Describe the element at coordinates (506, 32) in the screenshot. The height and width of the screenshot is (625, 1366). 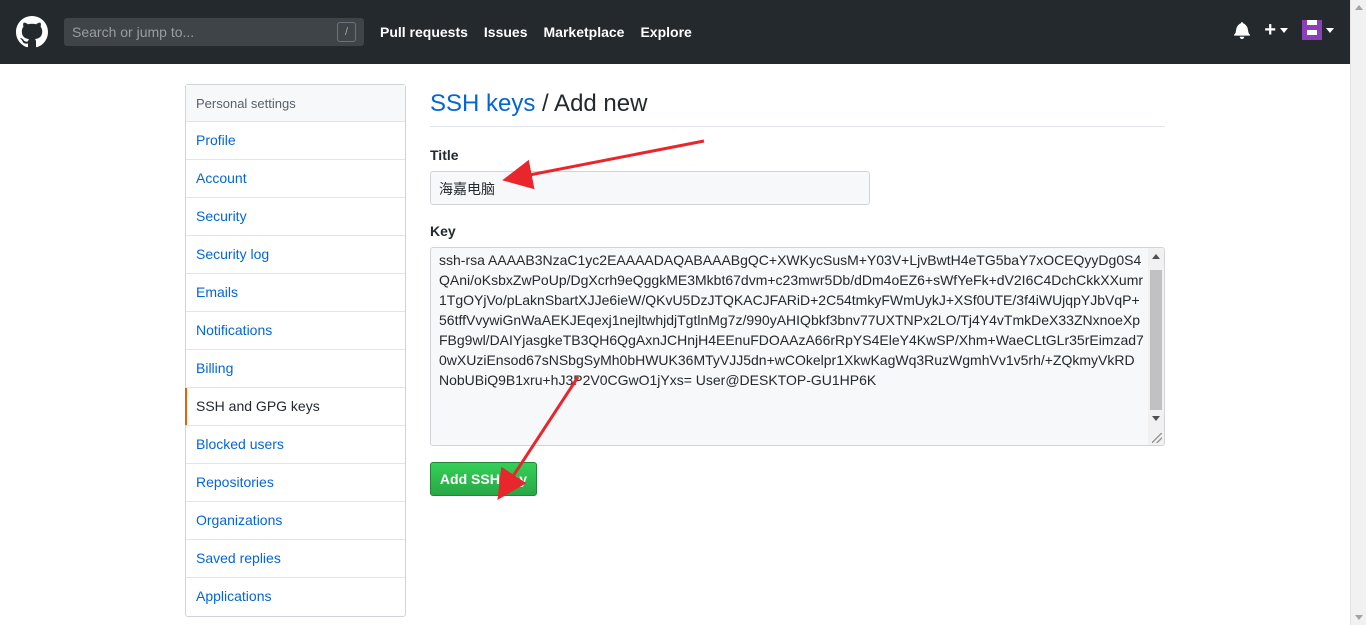
I see `nav-issues: Issues` at that location.